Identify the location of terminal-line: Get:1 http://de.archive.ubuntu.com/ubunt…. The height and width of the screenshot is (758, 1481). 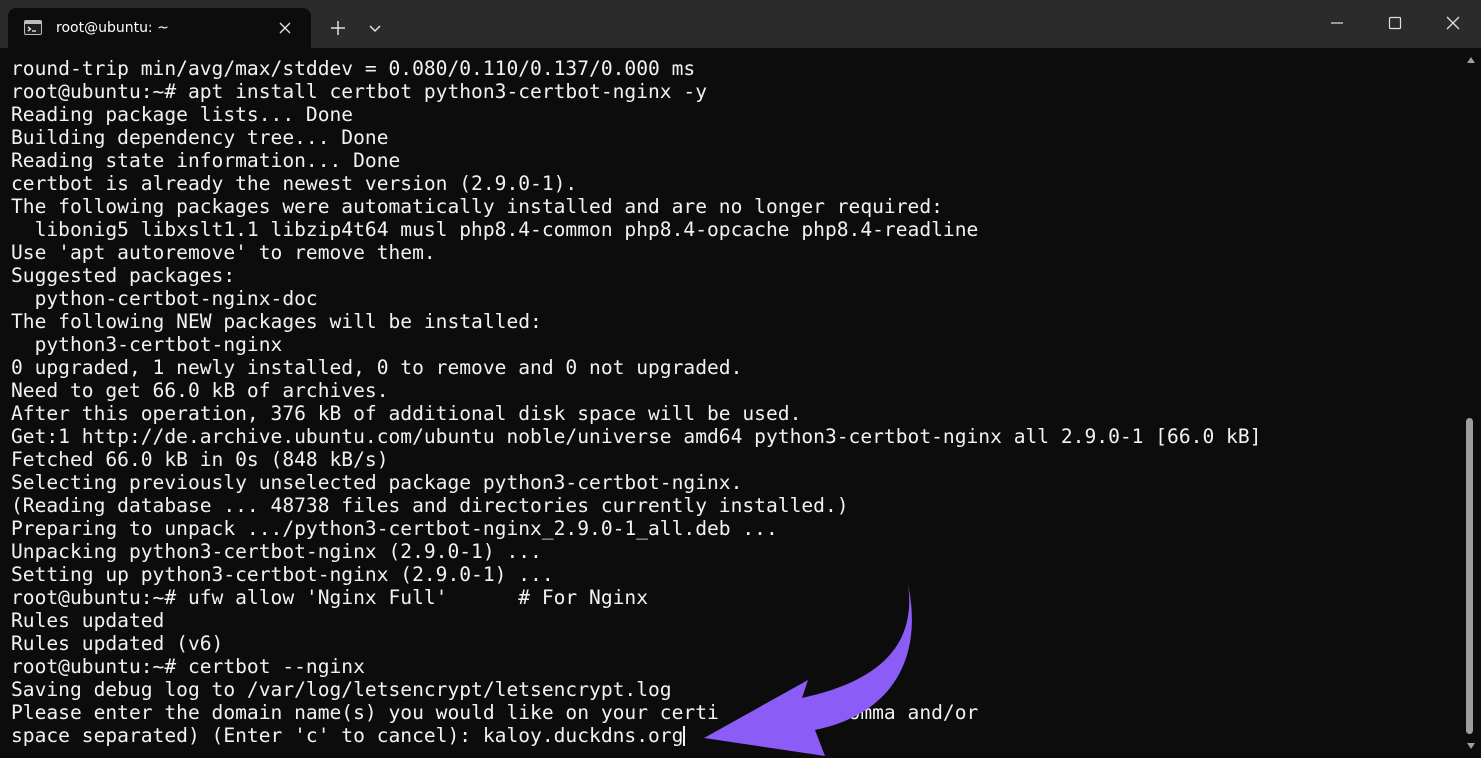
(636, 436).